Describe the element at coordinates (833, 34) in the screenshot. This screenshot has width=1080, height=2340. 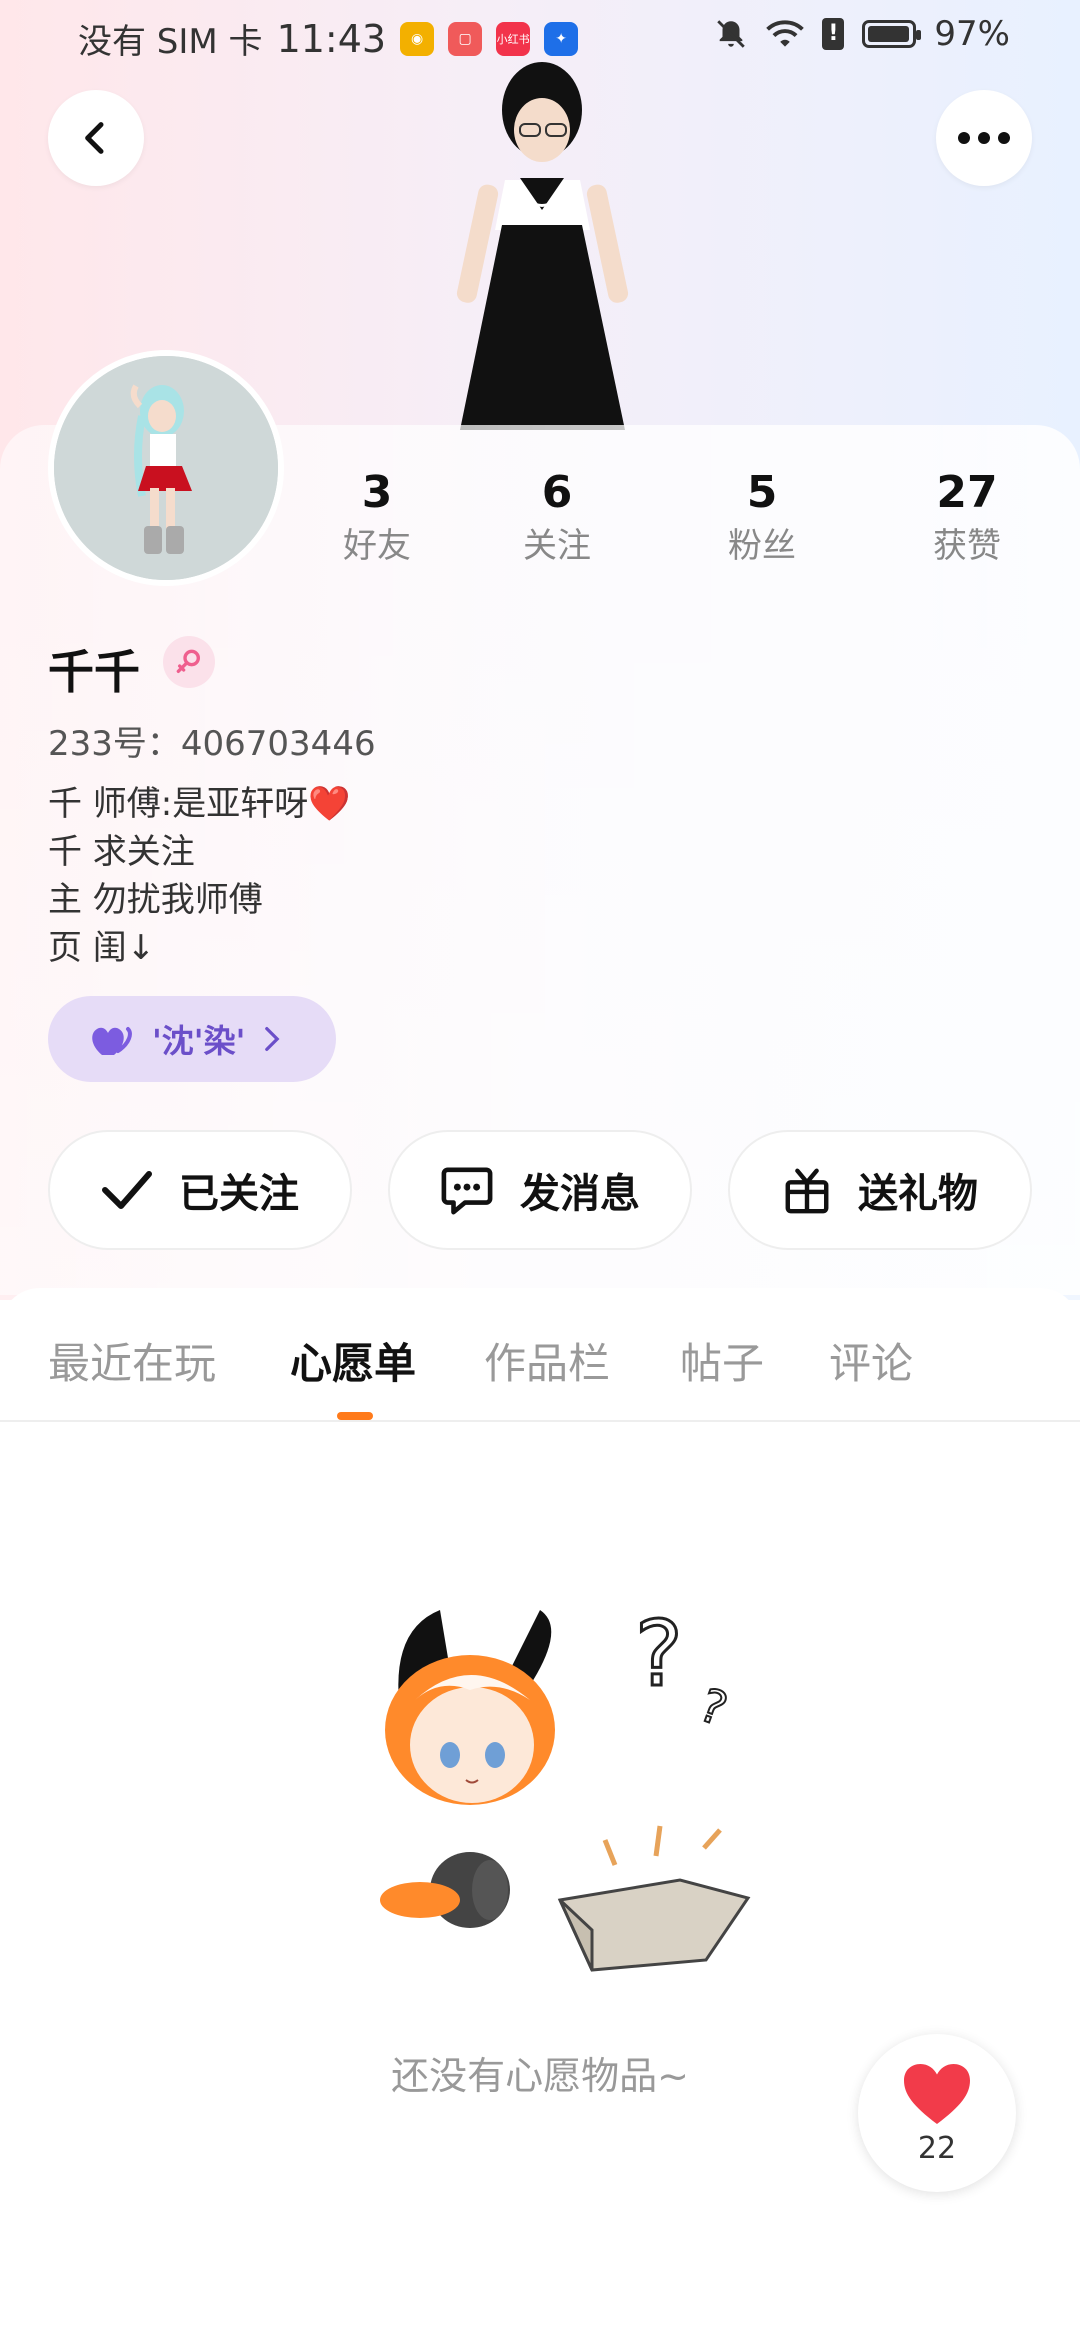
I see `alert-icon: !` at that location.